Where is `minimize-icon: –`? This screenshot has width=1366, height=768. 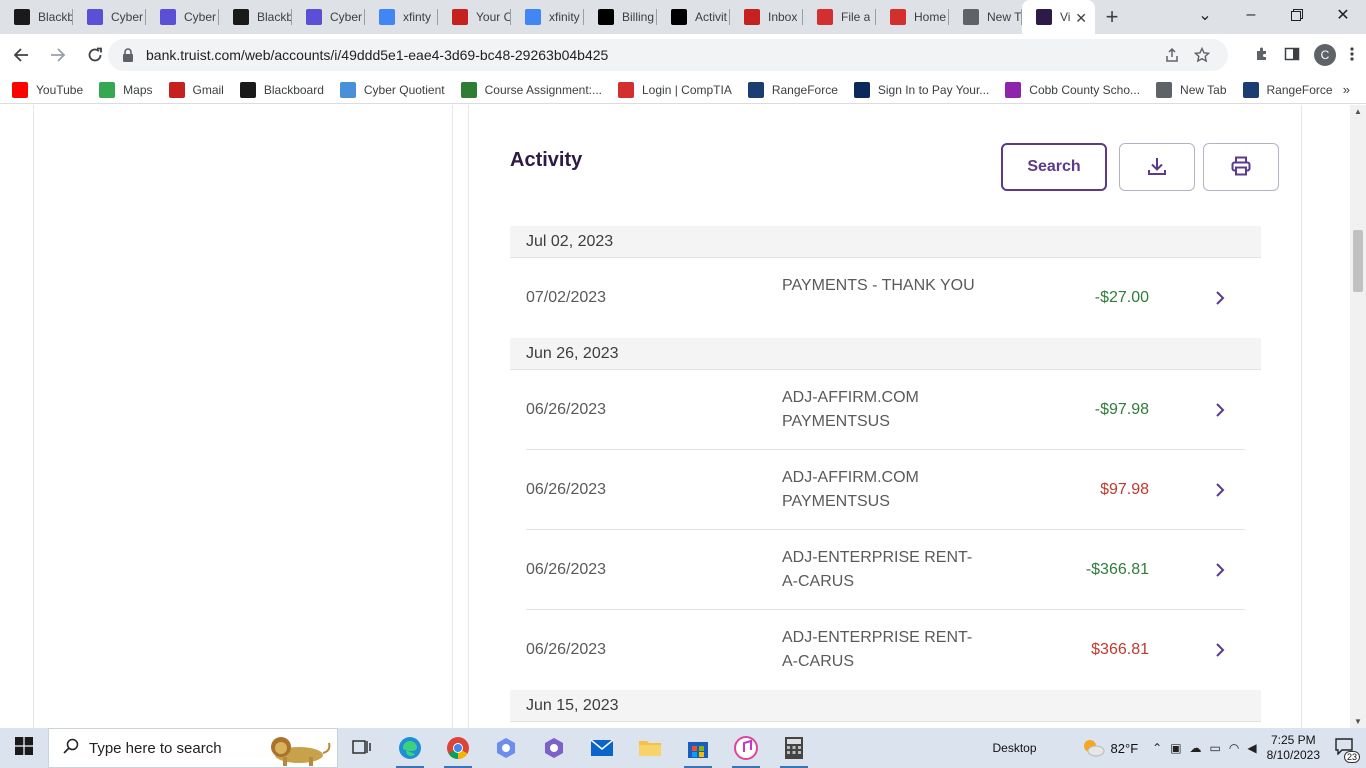
minimize-icon: – is located at coordinates (1251, 15).